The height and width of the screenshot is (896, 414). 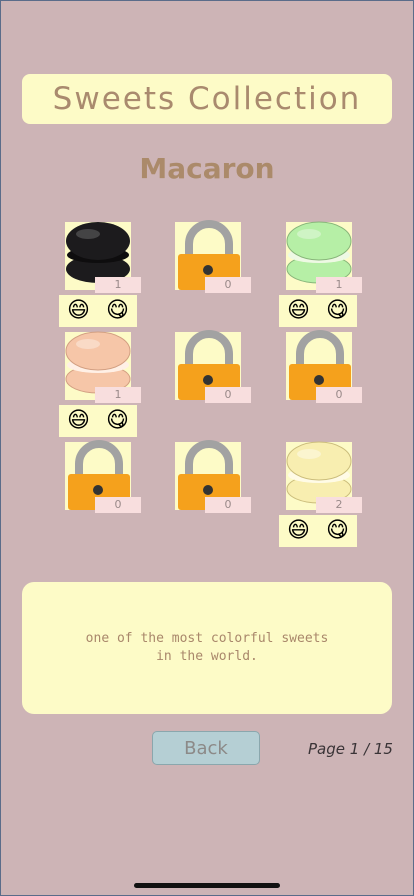 What do you see at coordinates (339, 505) in the screenshot?
I see `item-count: 2` at bounding box center [339, 505].